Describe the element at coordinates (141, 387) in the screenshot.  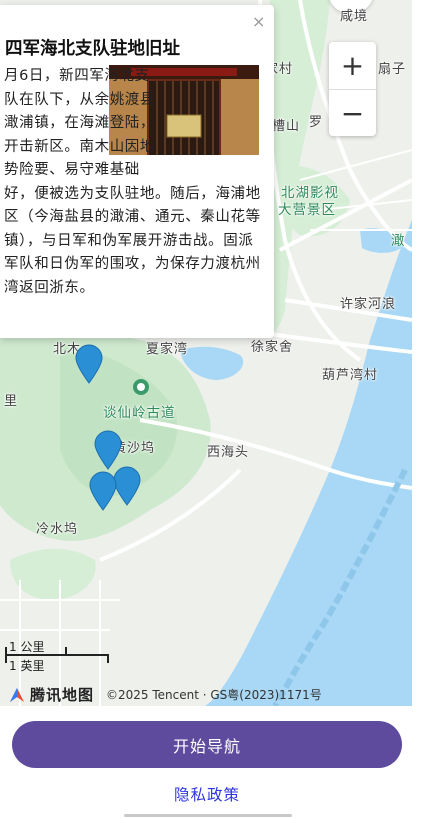
I see `scenic-spot-icon` at that location.